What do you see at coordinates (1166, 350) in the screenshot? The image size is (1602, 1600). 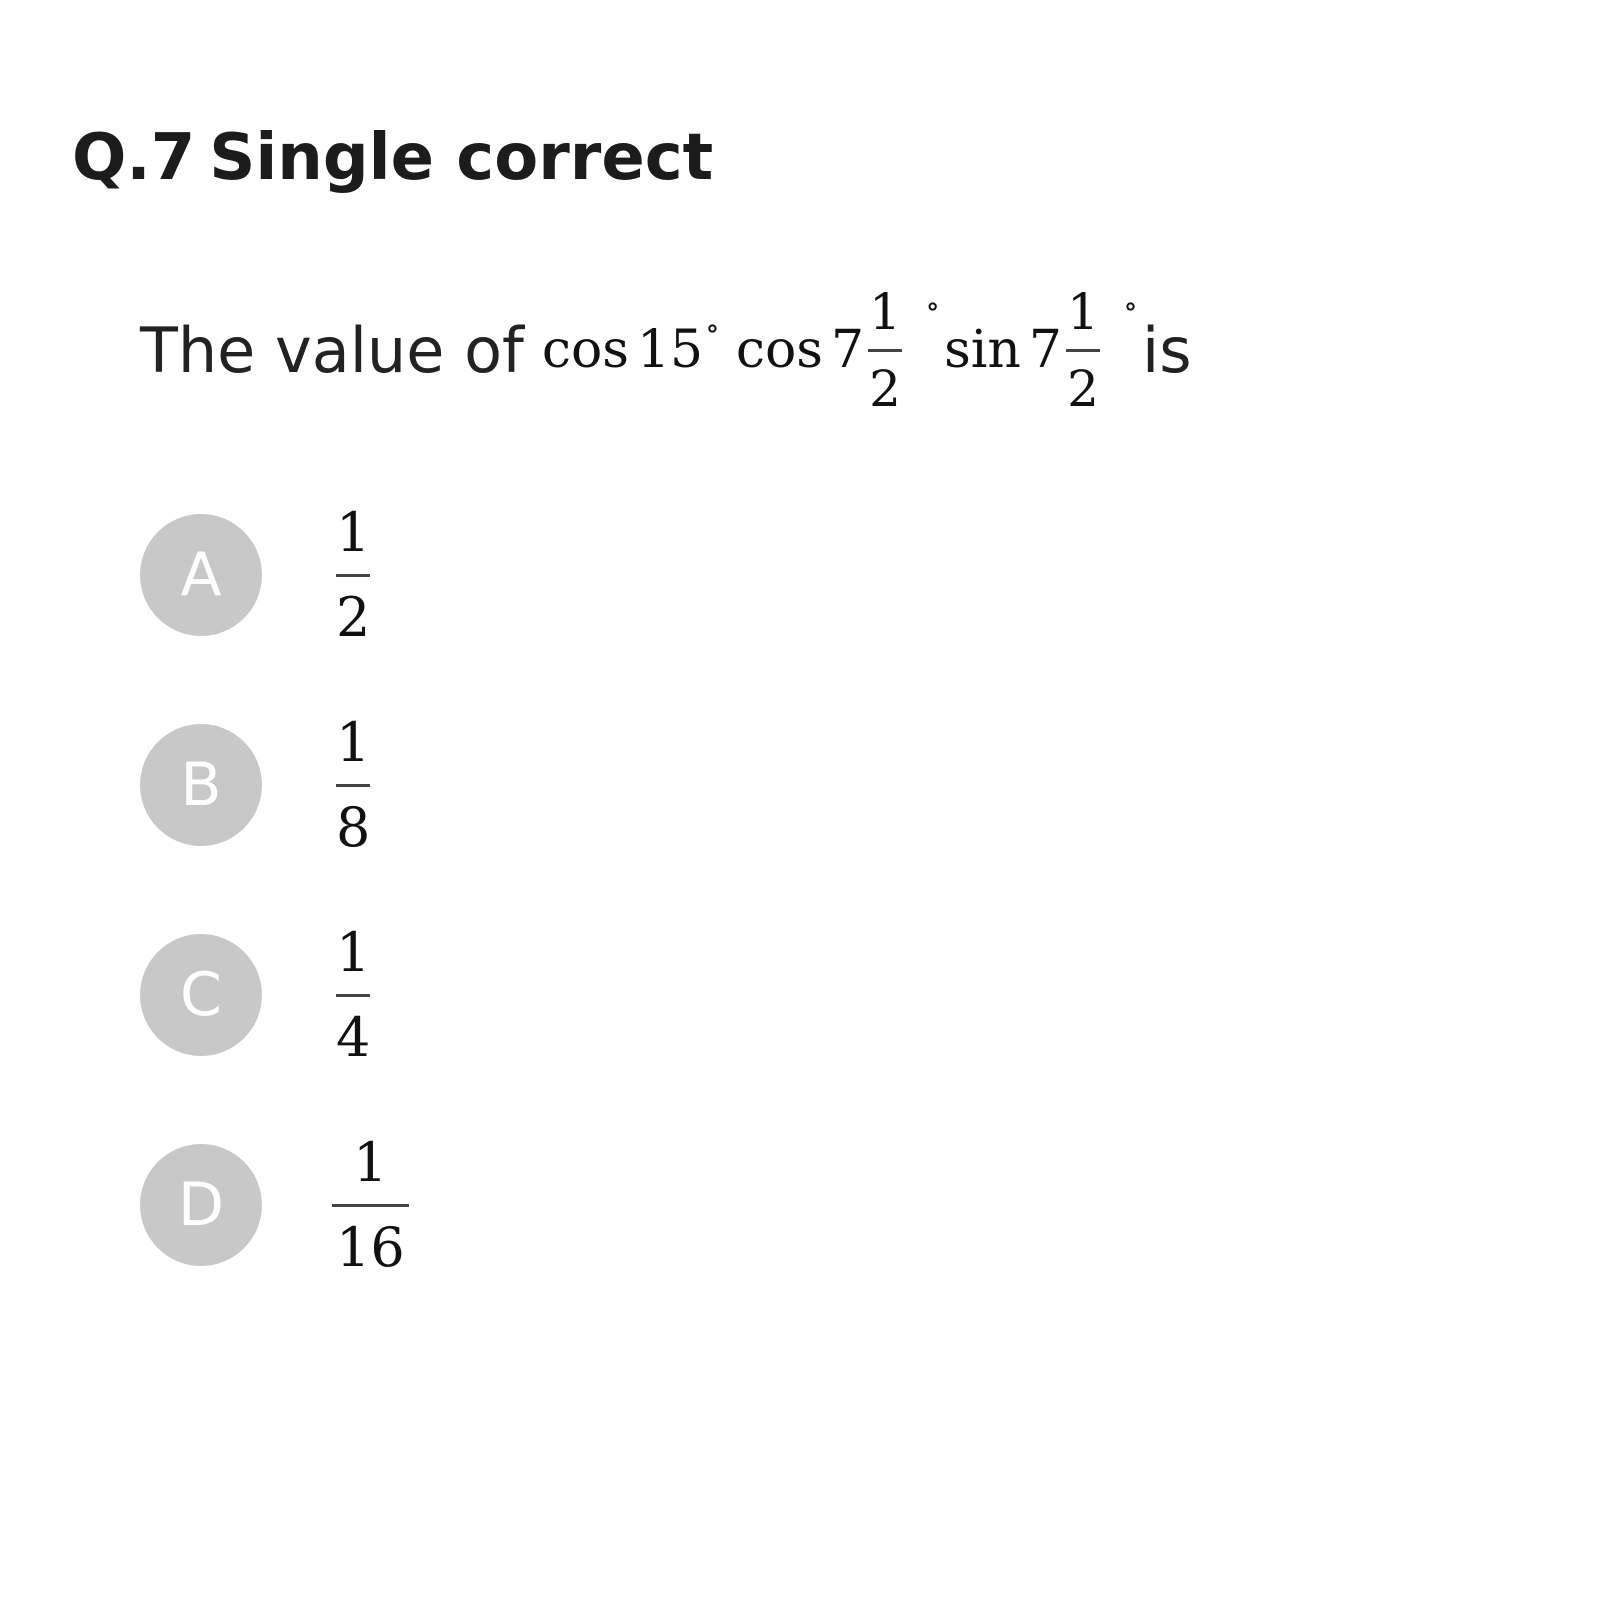 I see `question-suffix-text: is` at bounding box center [1166, 350].